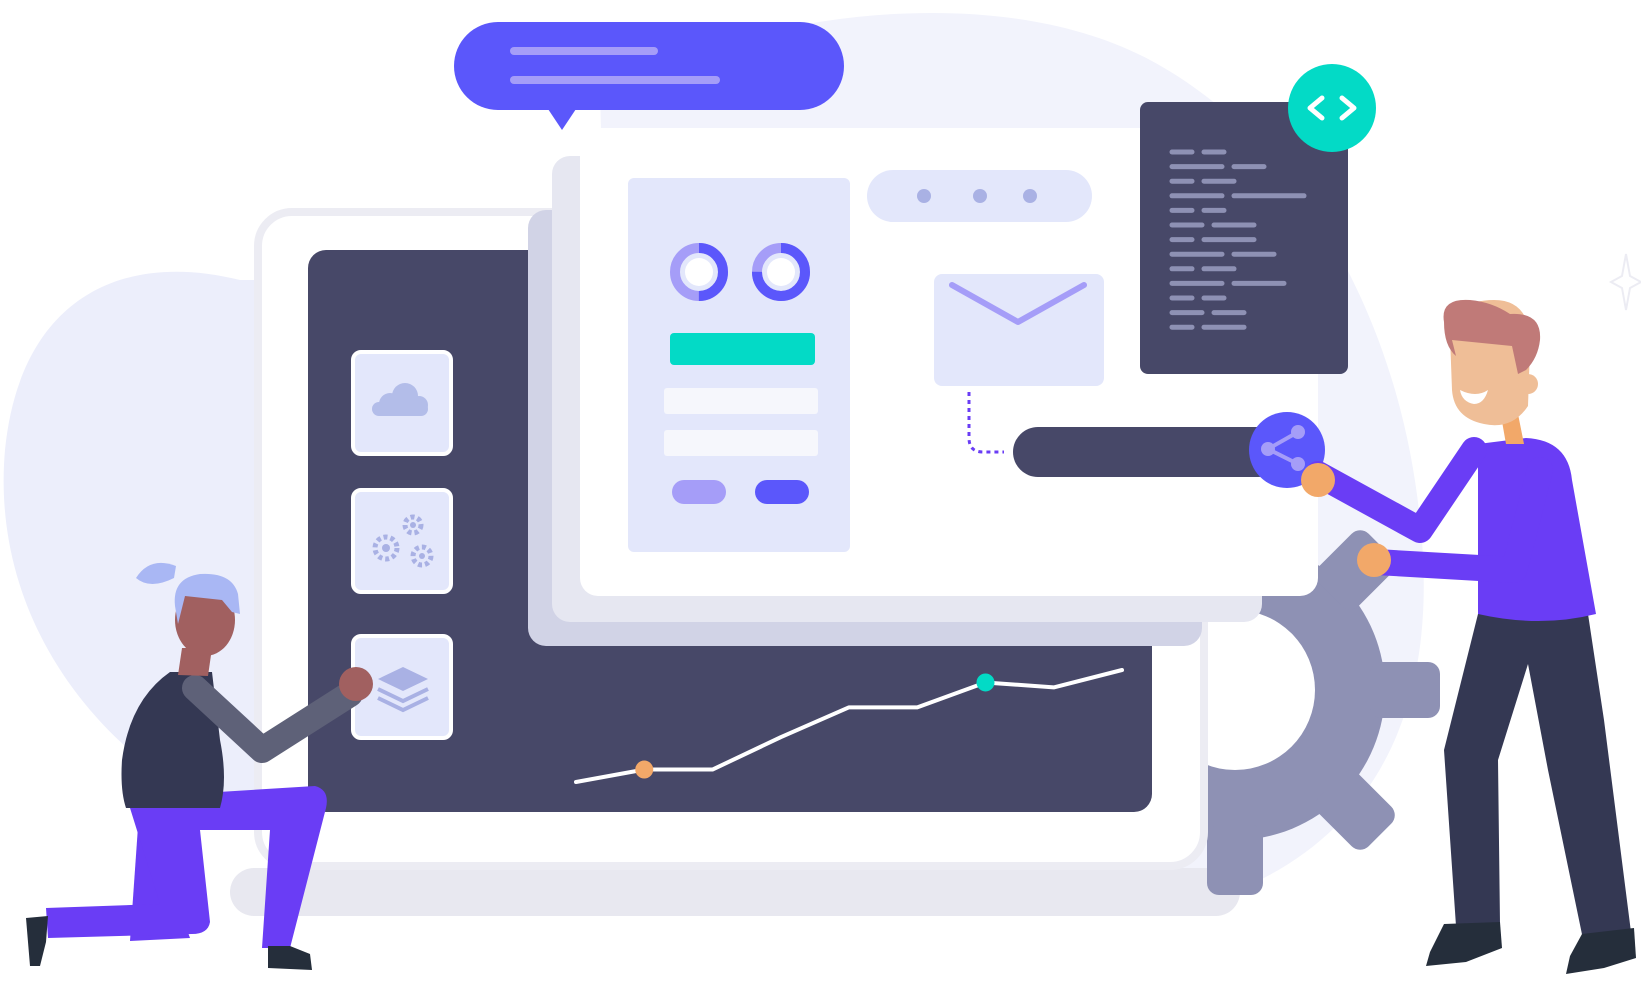  I want to click on sidebar-tile-cloud, so click(402, 403).